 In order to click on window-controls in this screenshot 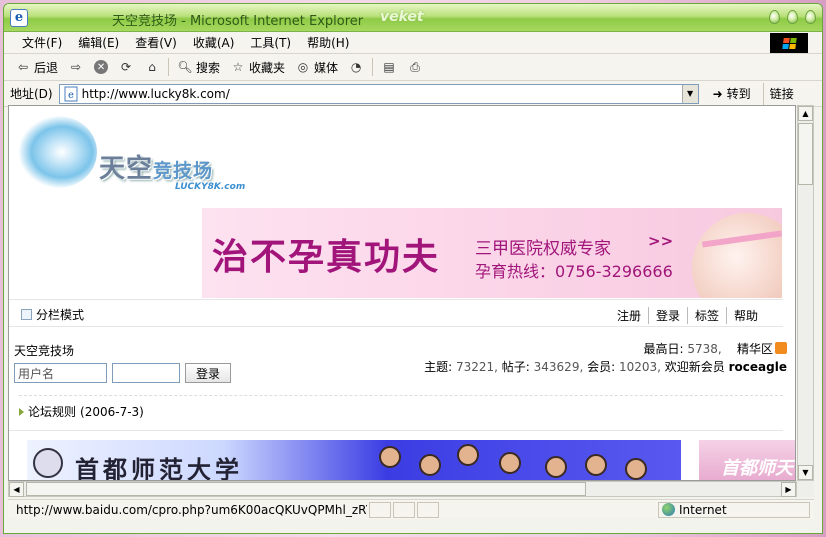, I will do `click(792, 17)`.